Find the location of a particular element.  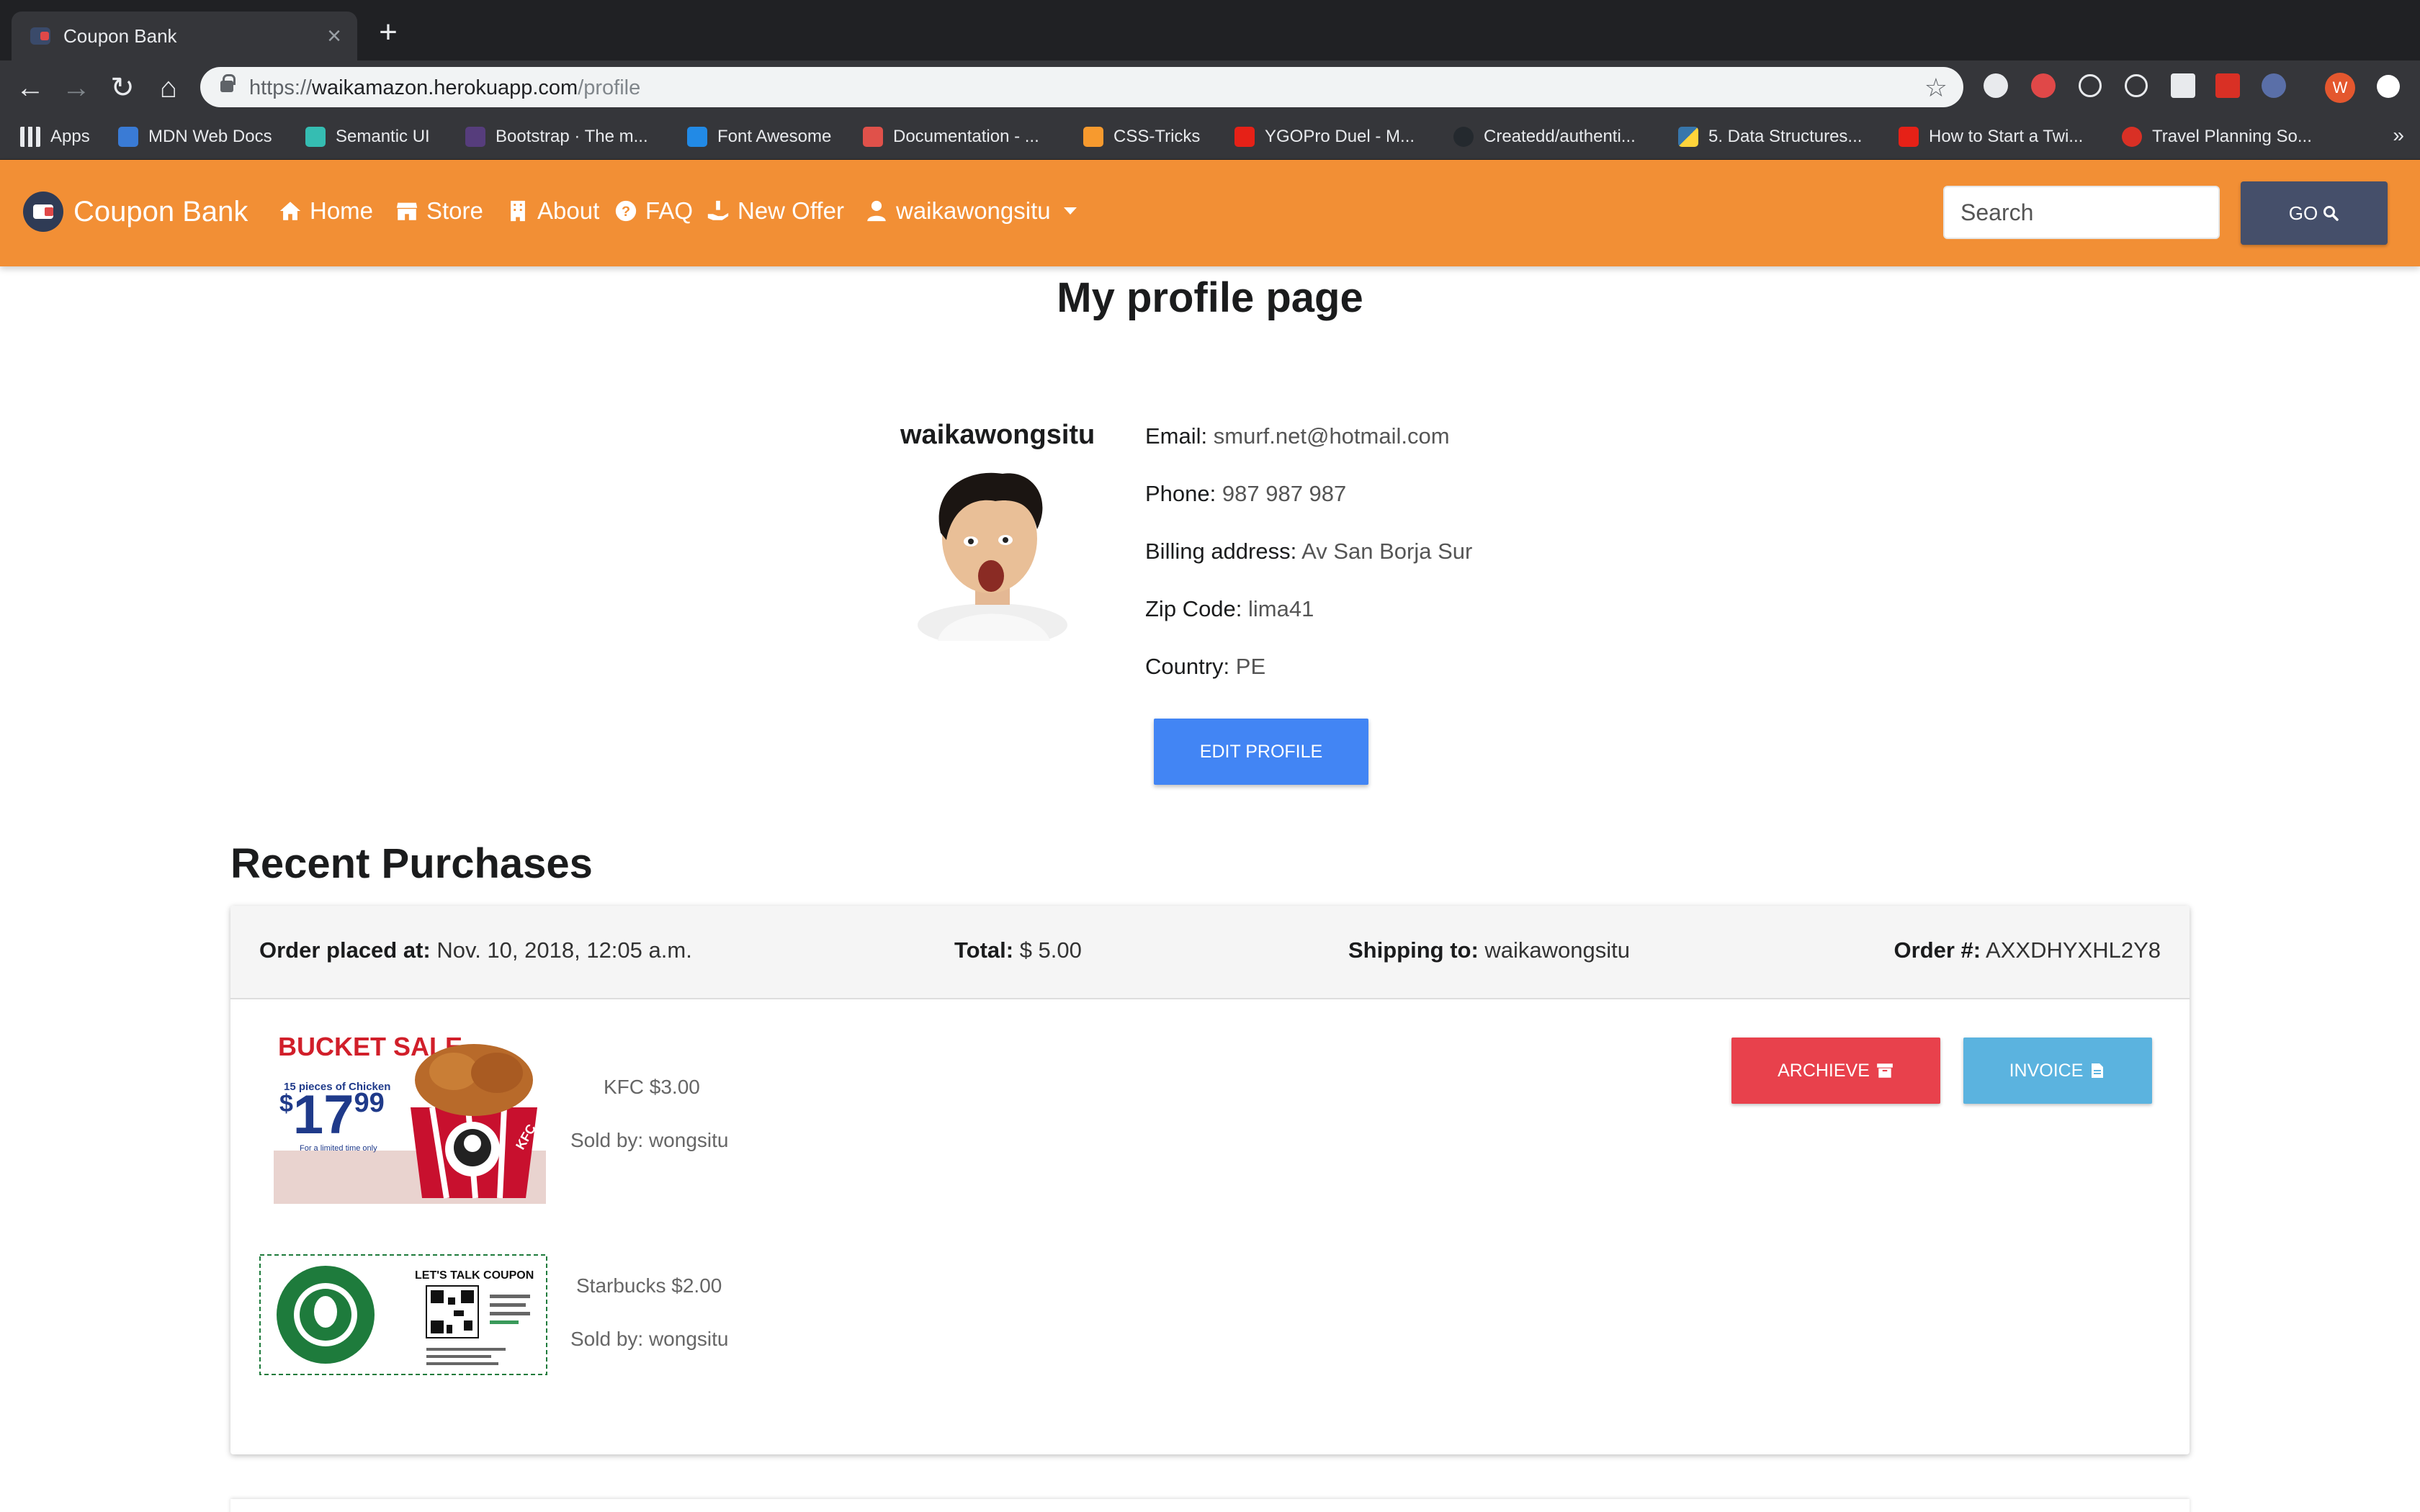

close-tab-icon: × is located at coordinates (334, 36).